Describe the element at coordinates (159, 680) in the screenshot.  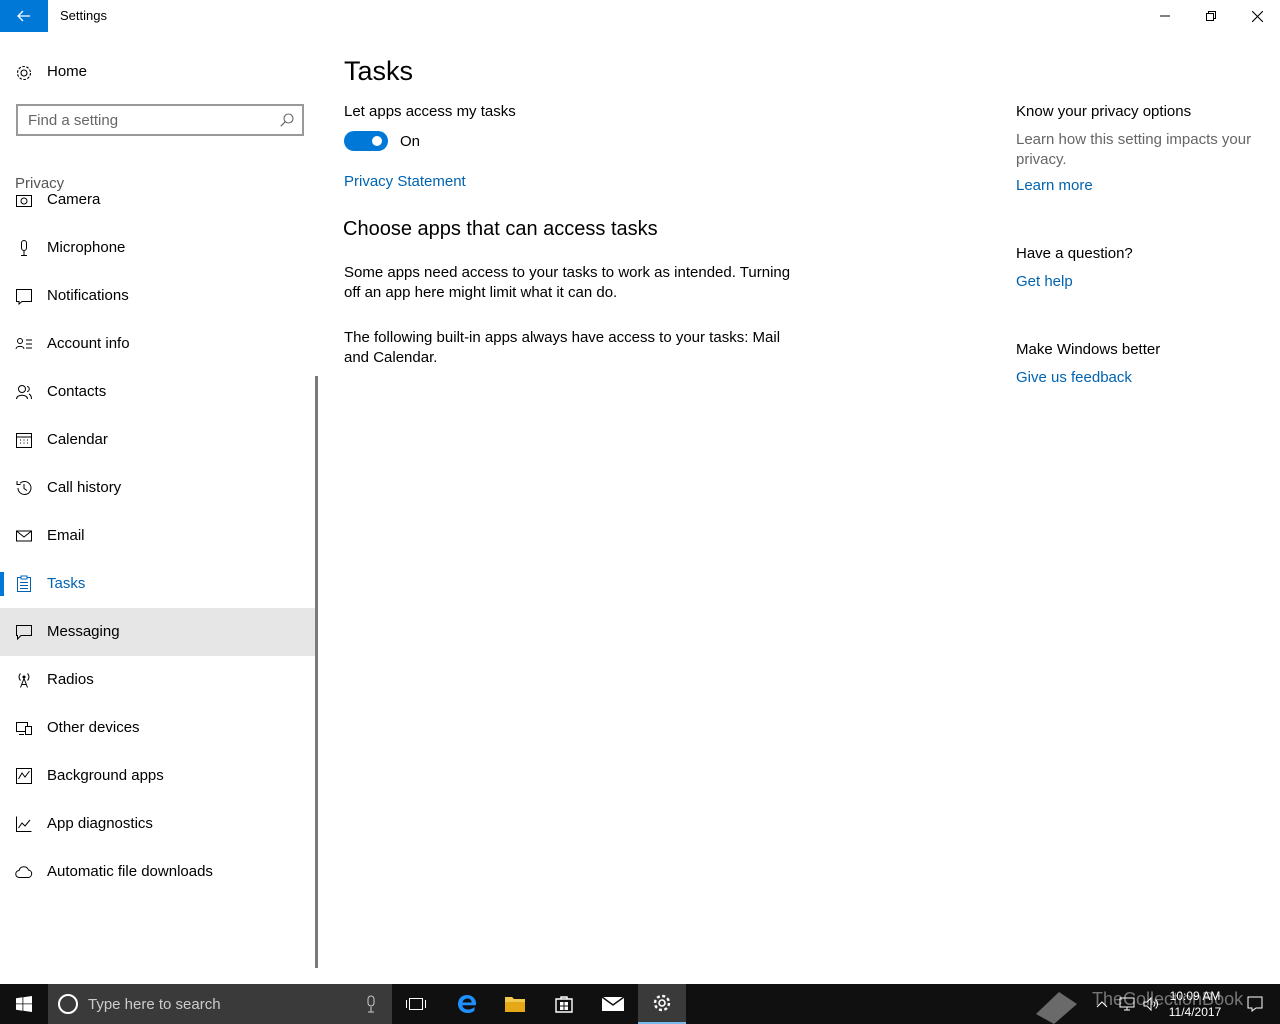
I see `sidebar-item-radios: Radios` at that location.